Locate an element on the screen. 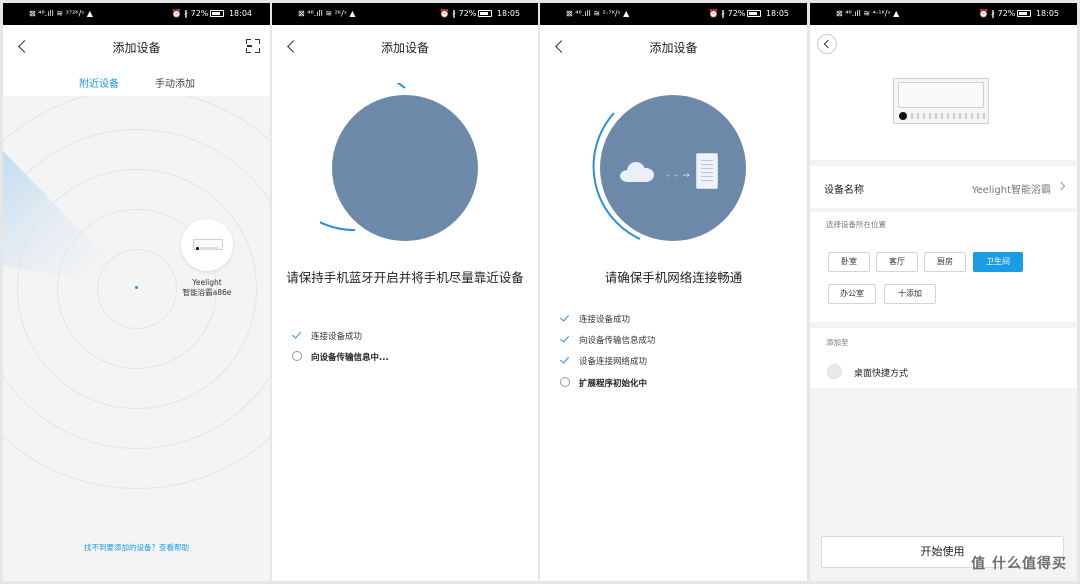 Image resolution: width=1080 pixels, height=584 pixels. device-name: 智能浴霸a86e is located at coordinates (207, 292).